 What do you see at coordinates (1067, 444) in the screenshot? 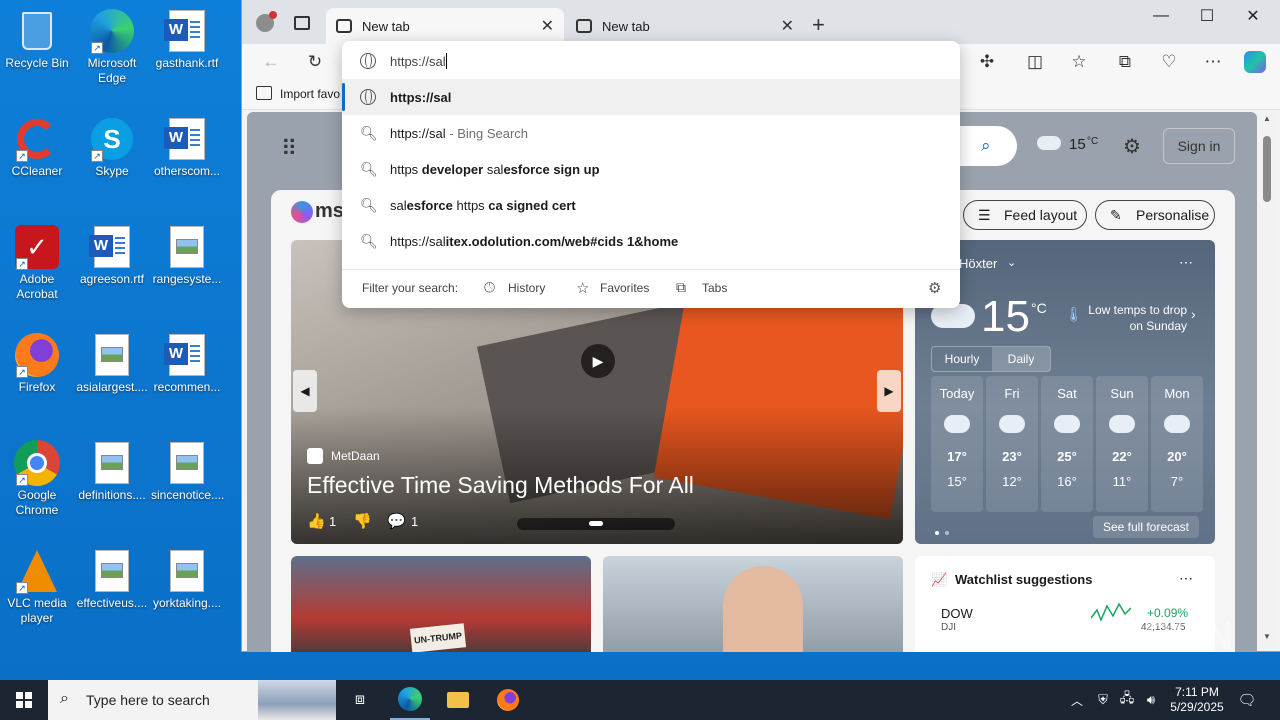
I see `forecast-day: Sat 25° 16°` at bounding box center [1067, 444].